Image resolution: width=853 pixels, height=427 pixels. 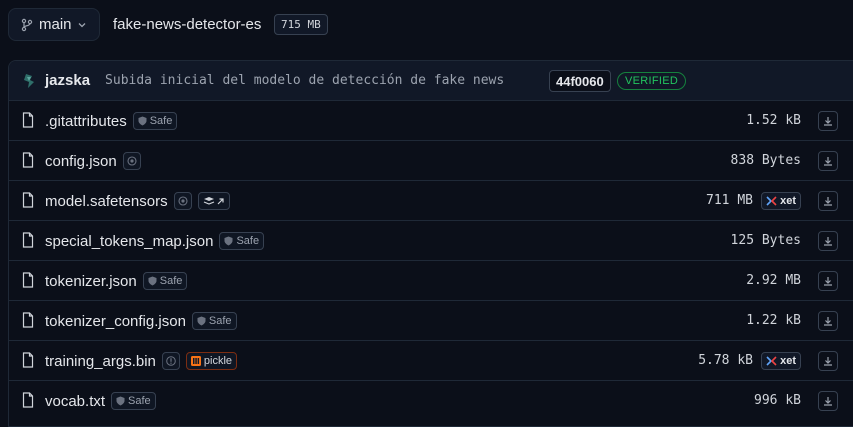 What do you see at coordinates (81, 161) in the screenshot?
I see `file-name: config.json` at bounding box center [81, 161].